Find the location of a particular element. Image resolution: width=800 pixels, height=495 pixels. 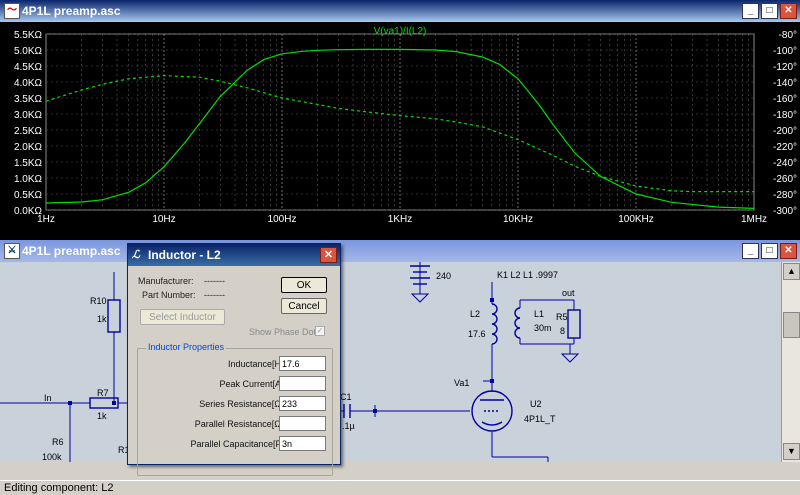

y-left-tick-label: 4.0KΩ is located at coordinates (28, 83).